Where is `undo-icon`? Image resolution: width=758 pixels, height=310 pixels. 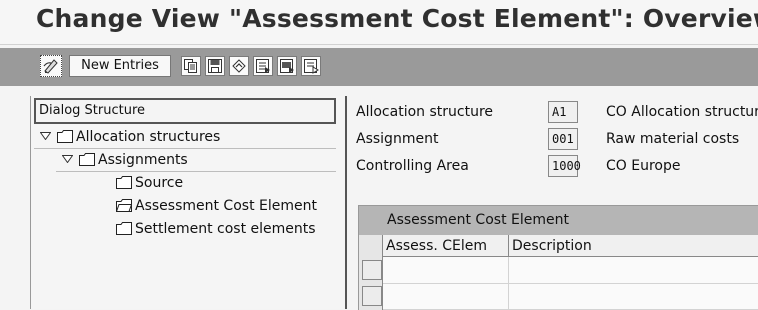
undo-icon is located at coordinates (239, 66).